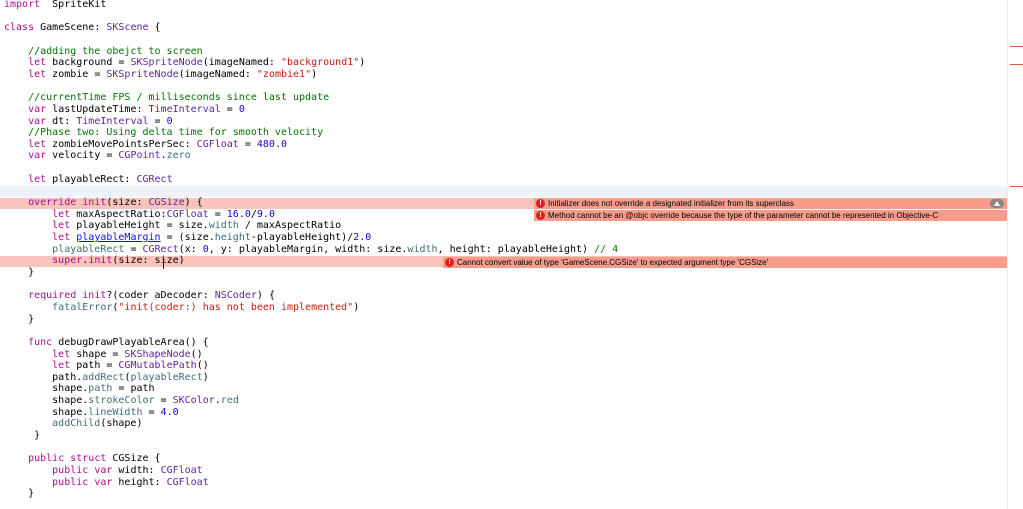 The width and height of the screenshot is (1023, 509). I want to click on code-token: SKSpriteNode, so click(142, 74).